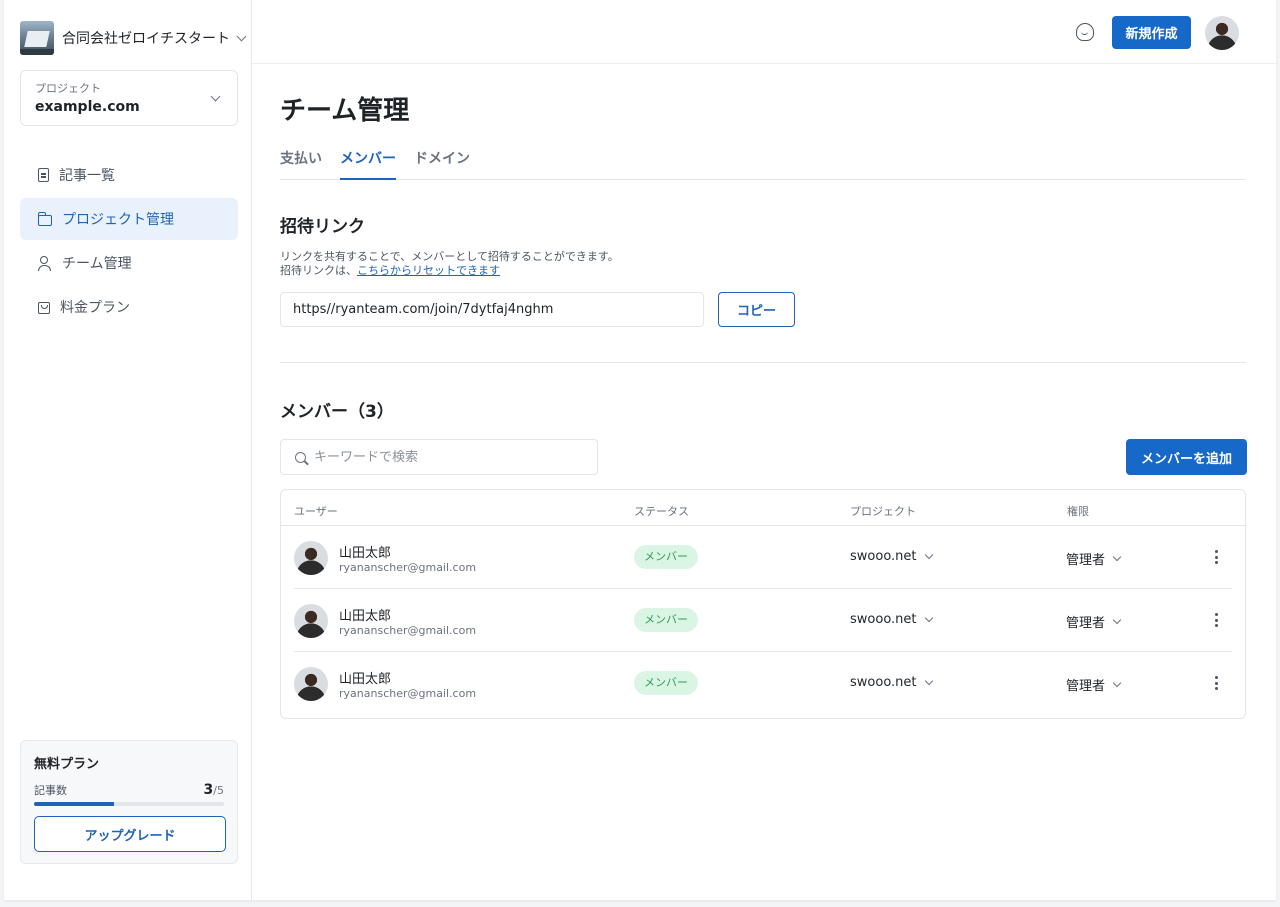  I want to click on usage-count: 3/5, so click(214, 790).